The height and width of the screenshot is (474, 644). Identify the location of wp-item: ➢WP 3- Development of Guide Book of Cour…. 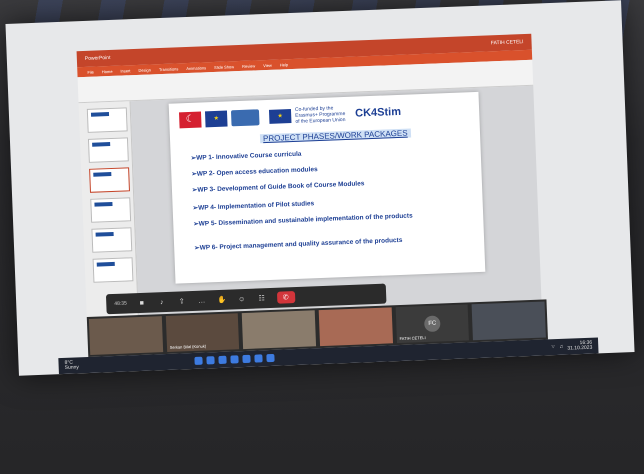
(278, 187).